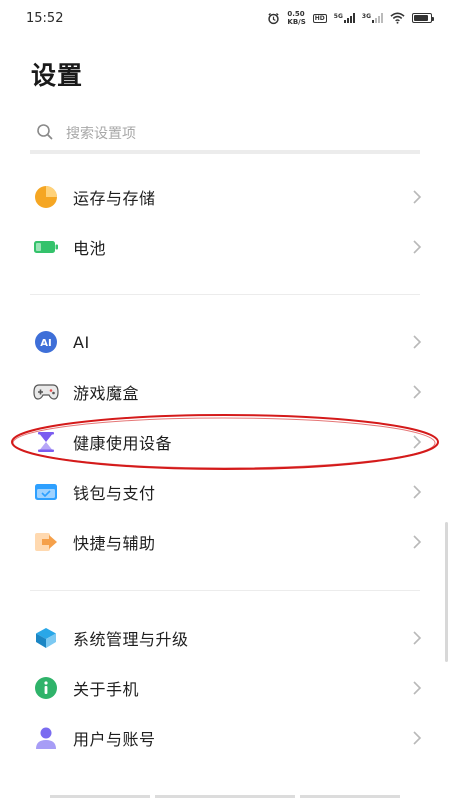  I want to click on settings-item-label: AI, so click(81, 342).